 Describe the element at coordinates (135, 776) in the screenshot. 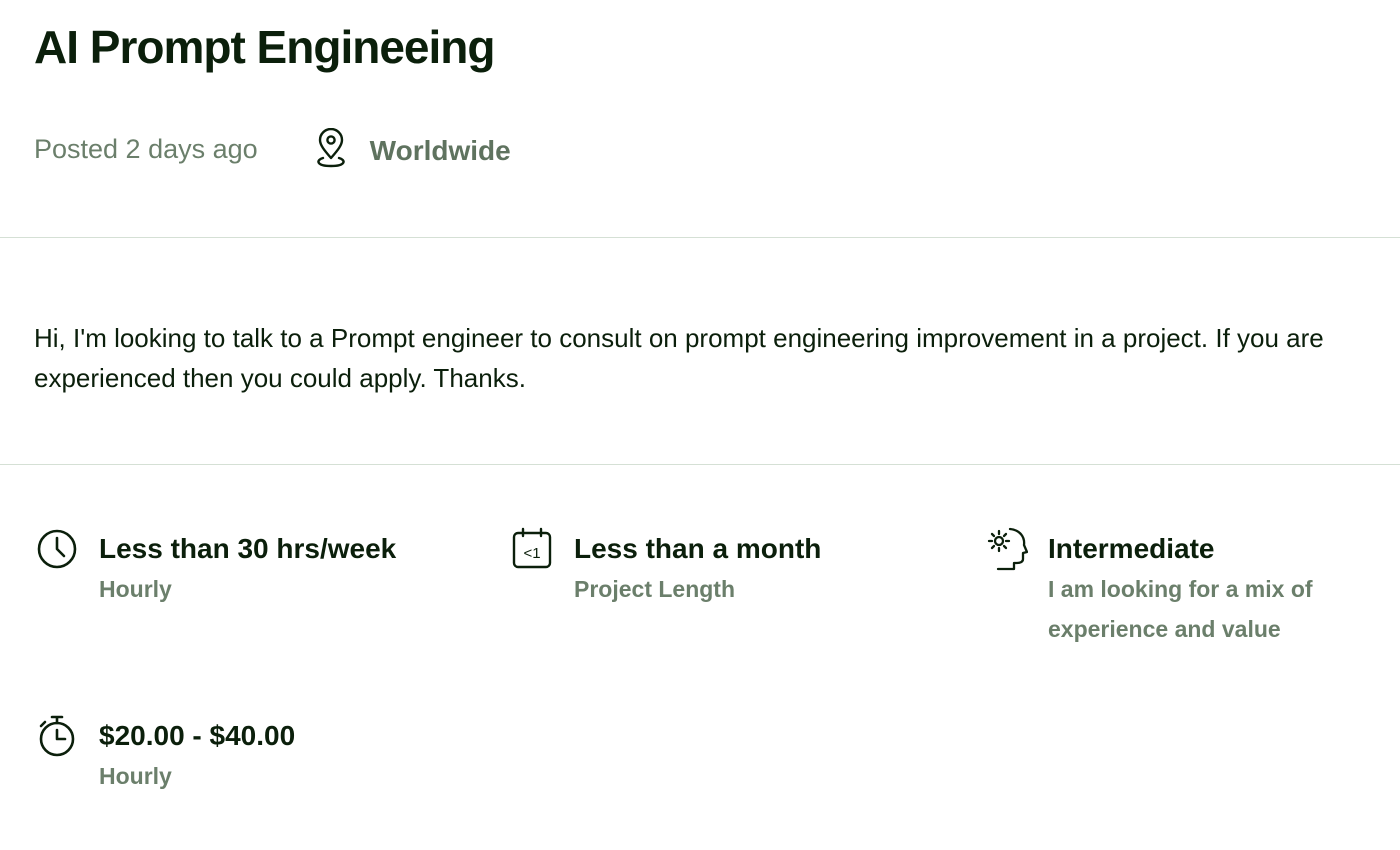

I see `feature-rate-label: Hourly` at that location.